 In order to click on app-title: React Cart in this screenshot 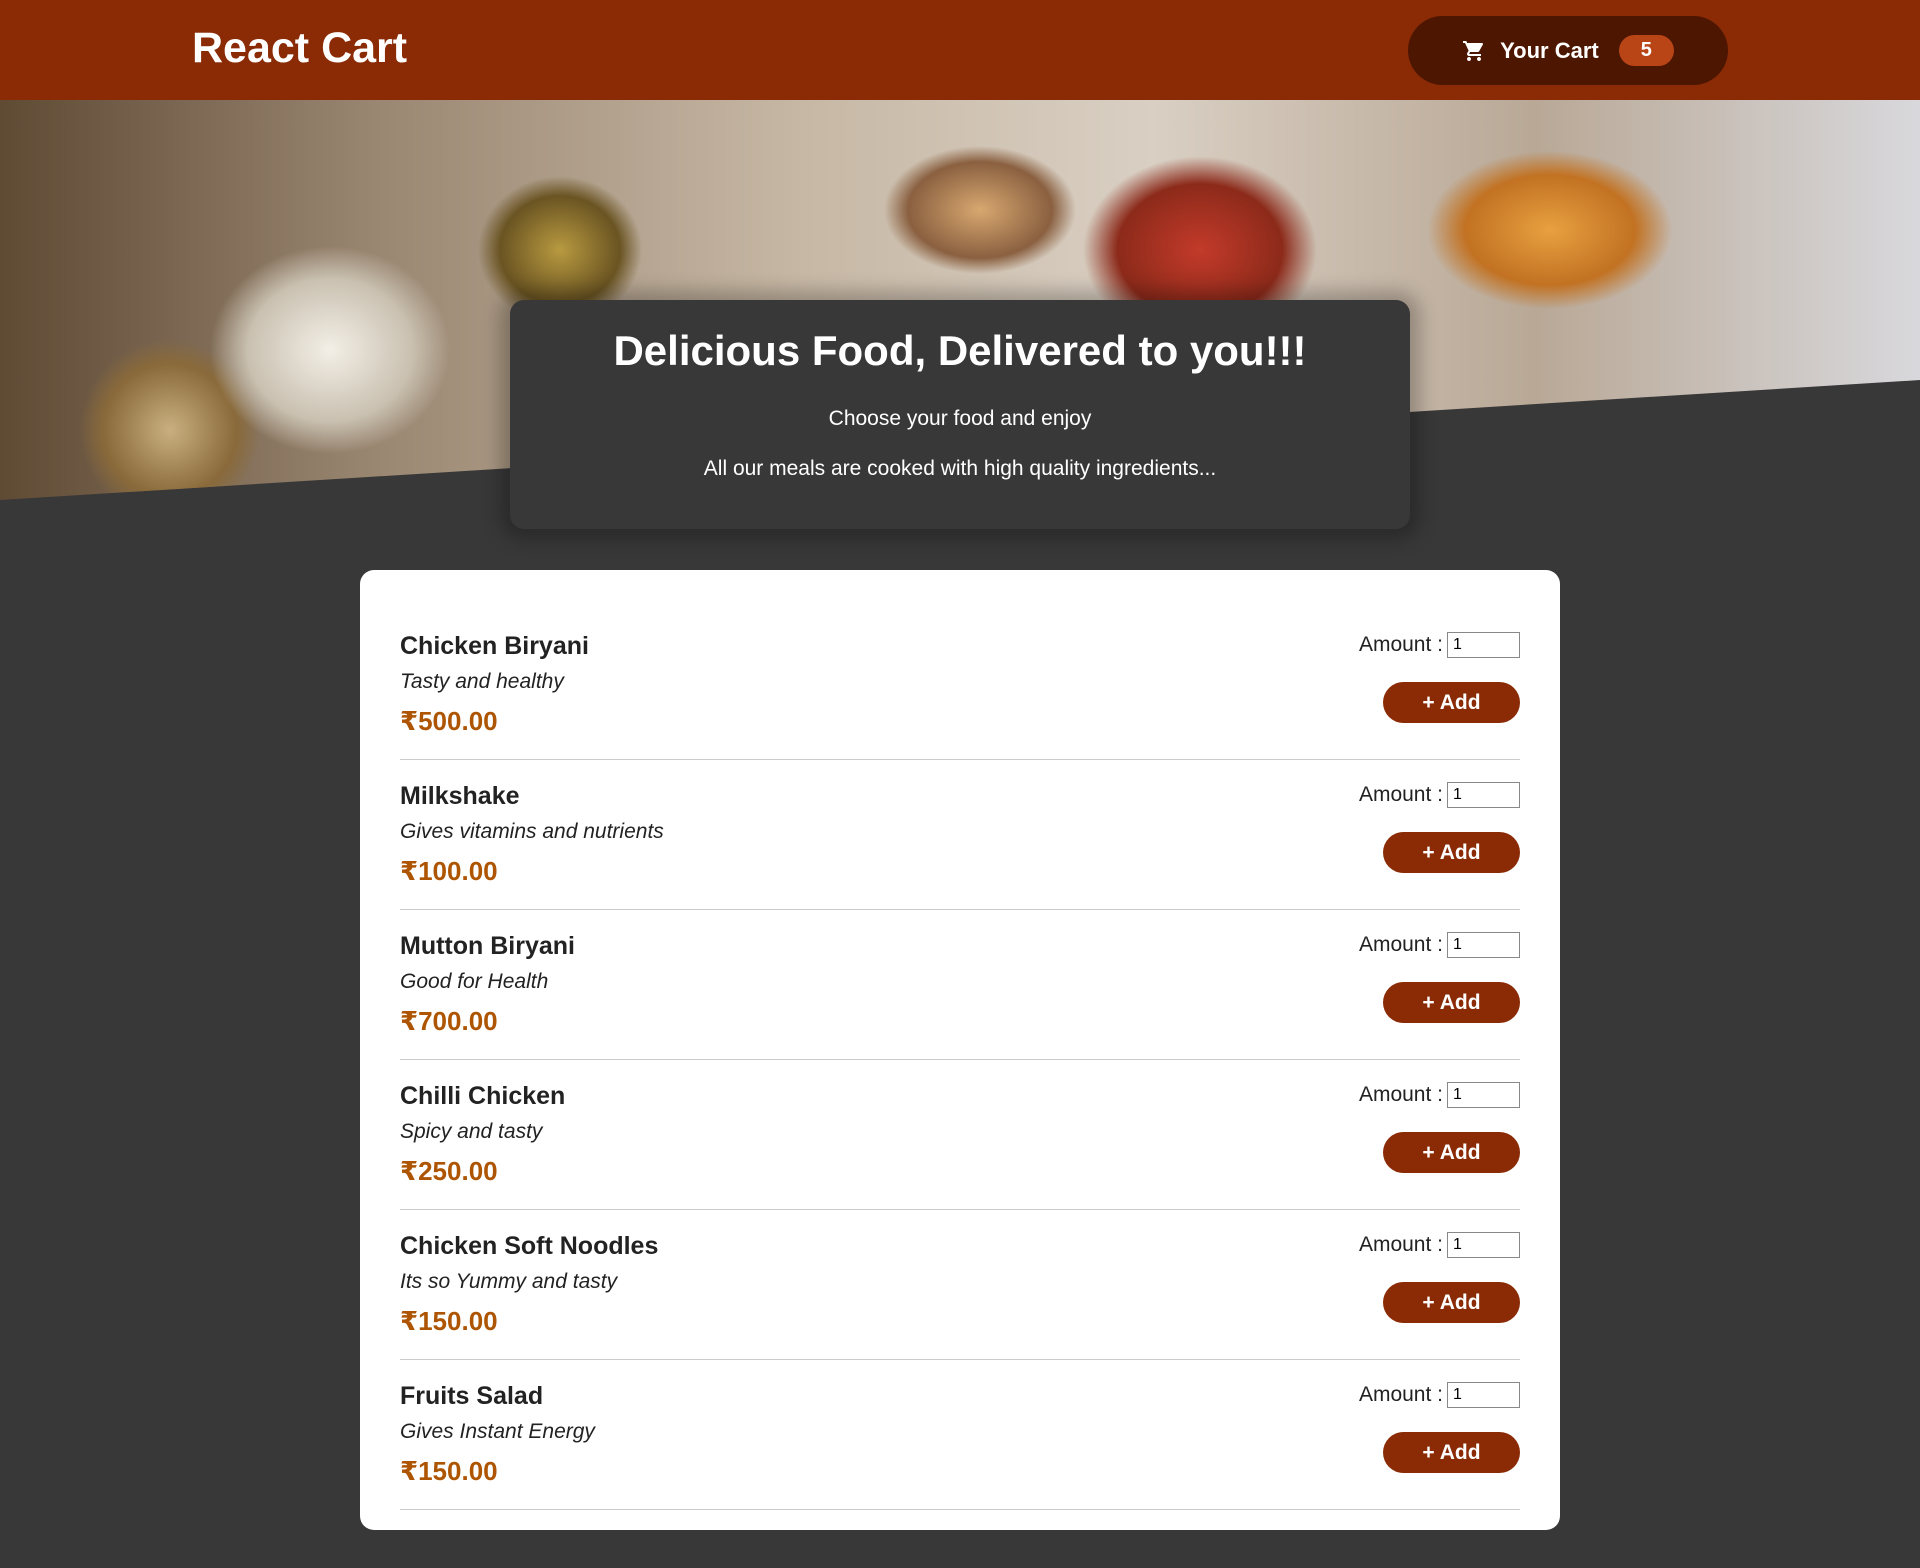, I will do `click(300, 48)`.